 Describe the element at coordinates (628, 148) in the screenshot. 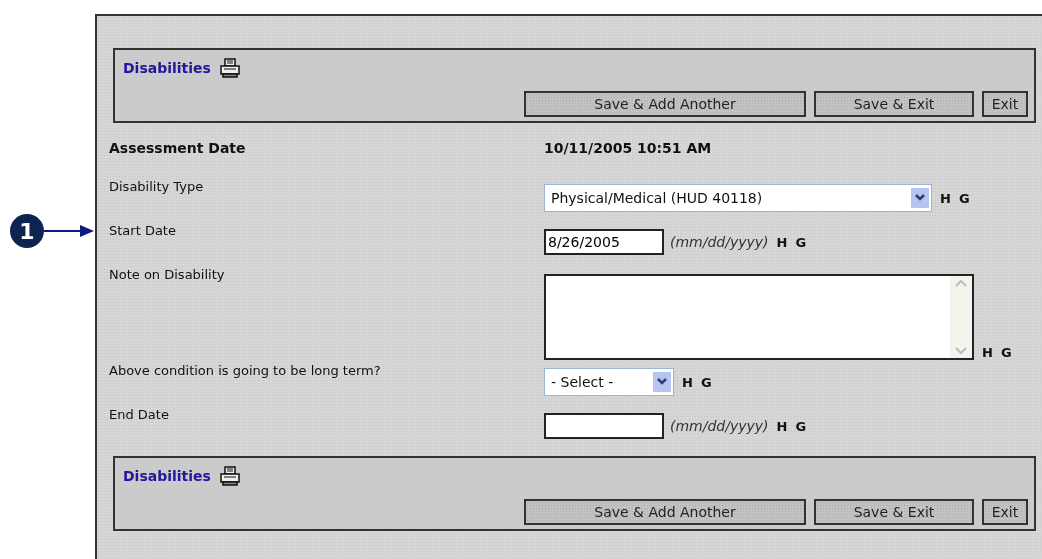

I see `field-value: 10/11/2005 10:51 AM` at that location.